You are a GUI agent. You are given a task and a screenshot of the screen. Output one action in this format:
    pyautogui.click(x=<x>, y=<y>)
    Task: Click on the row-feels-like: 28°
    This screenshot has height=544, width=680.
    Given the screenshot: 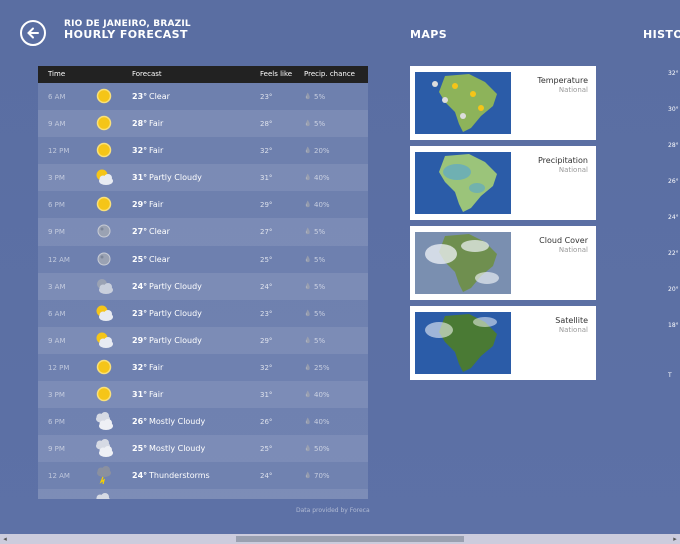 What is the action you would take?
    pyautogui.click(x=266, y=124)
    